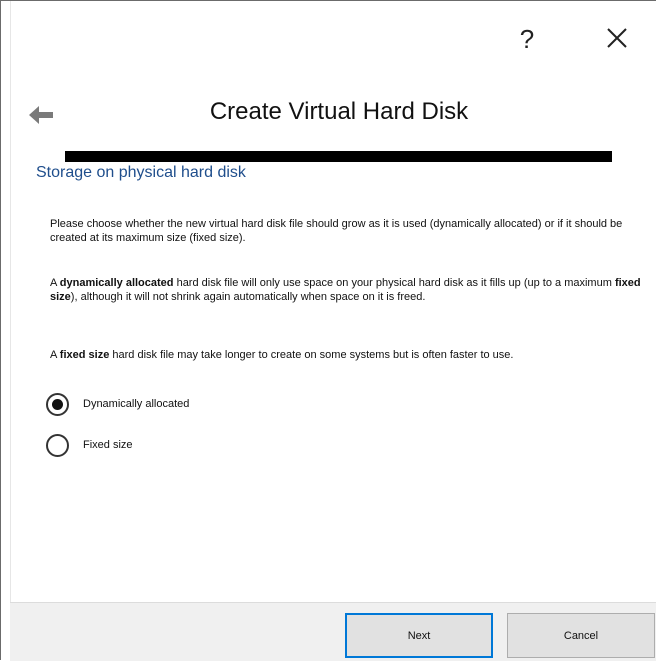 Image resolution: width=656 pixels, height=661 pixels. I want to click on radio-fixed-label: Fixed size, so click(108, 445).